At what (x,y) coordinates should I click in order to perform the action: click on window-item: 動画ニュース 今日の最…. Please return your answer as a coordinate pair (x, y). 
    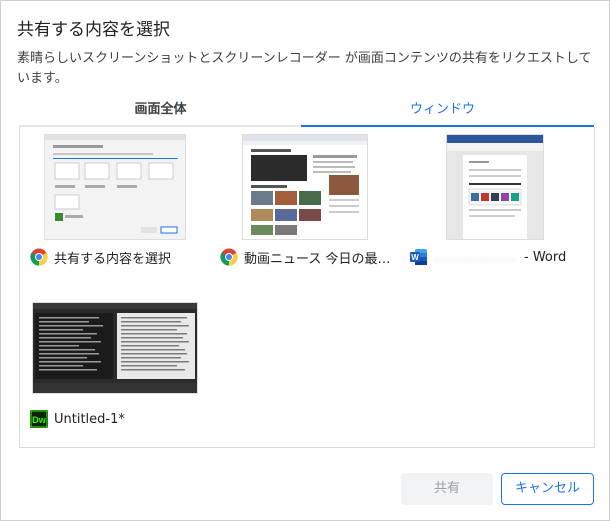
    Looking at the image, I should click on (305, 202).